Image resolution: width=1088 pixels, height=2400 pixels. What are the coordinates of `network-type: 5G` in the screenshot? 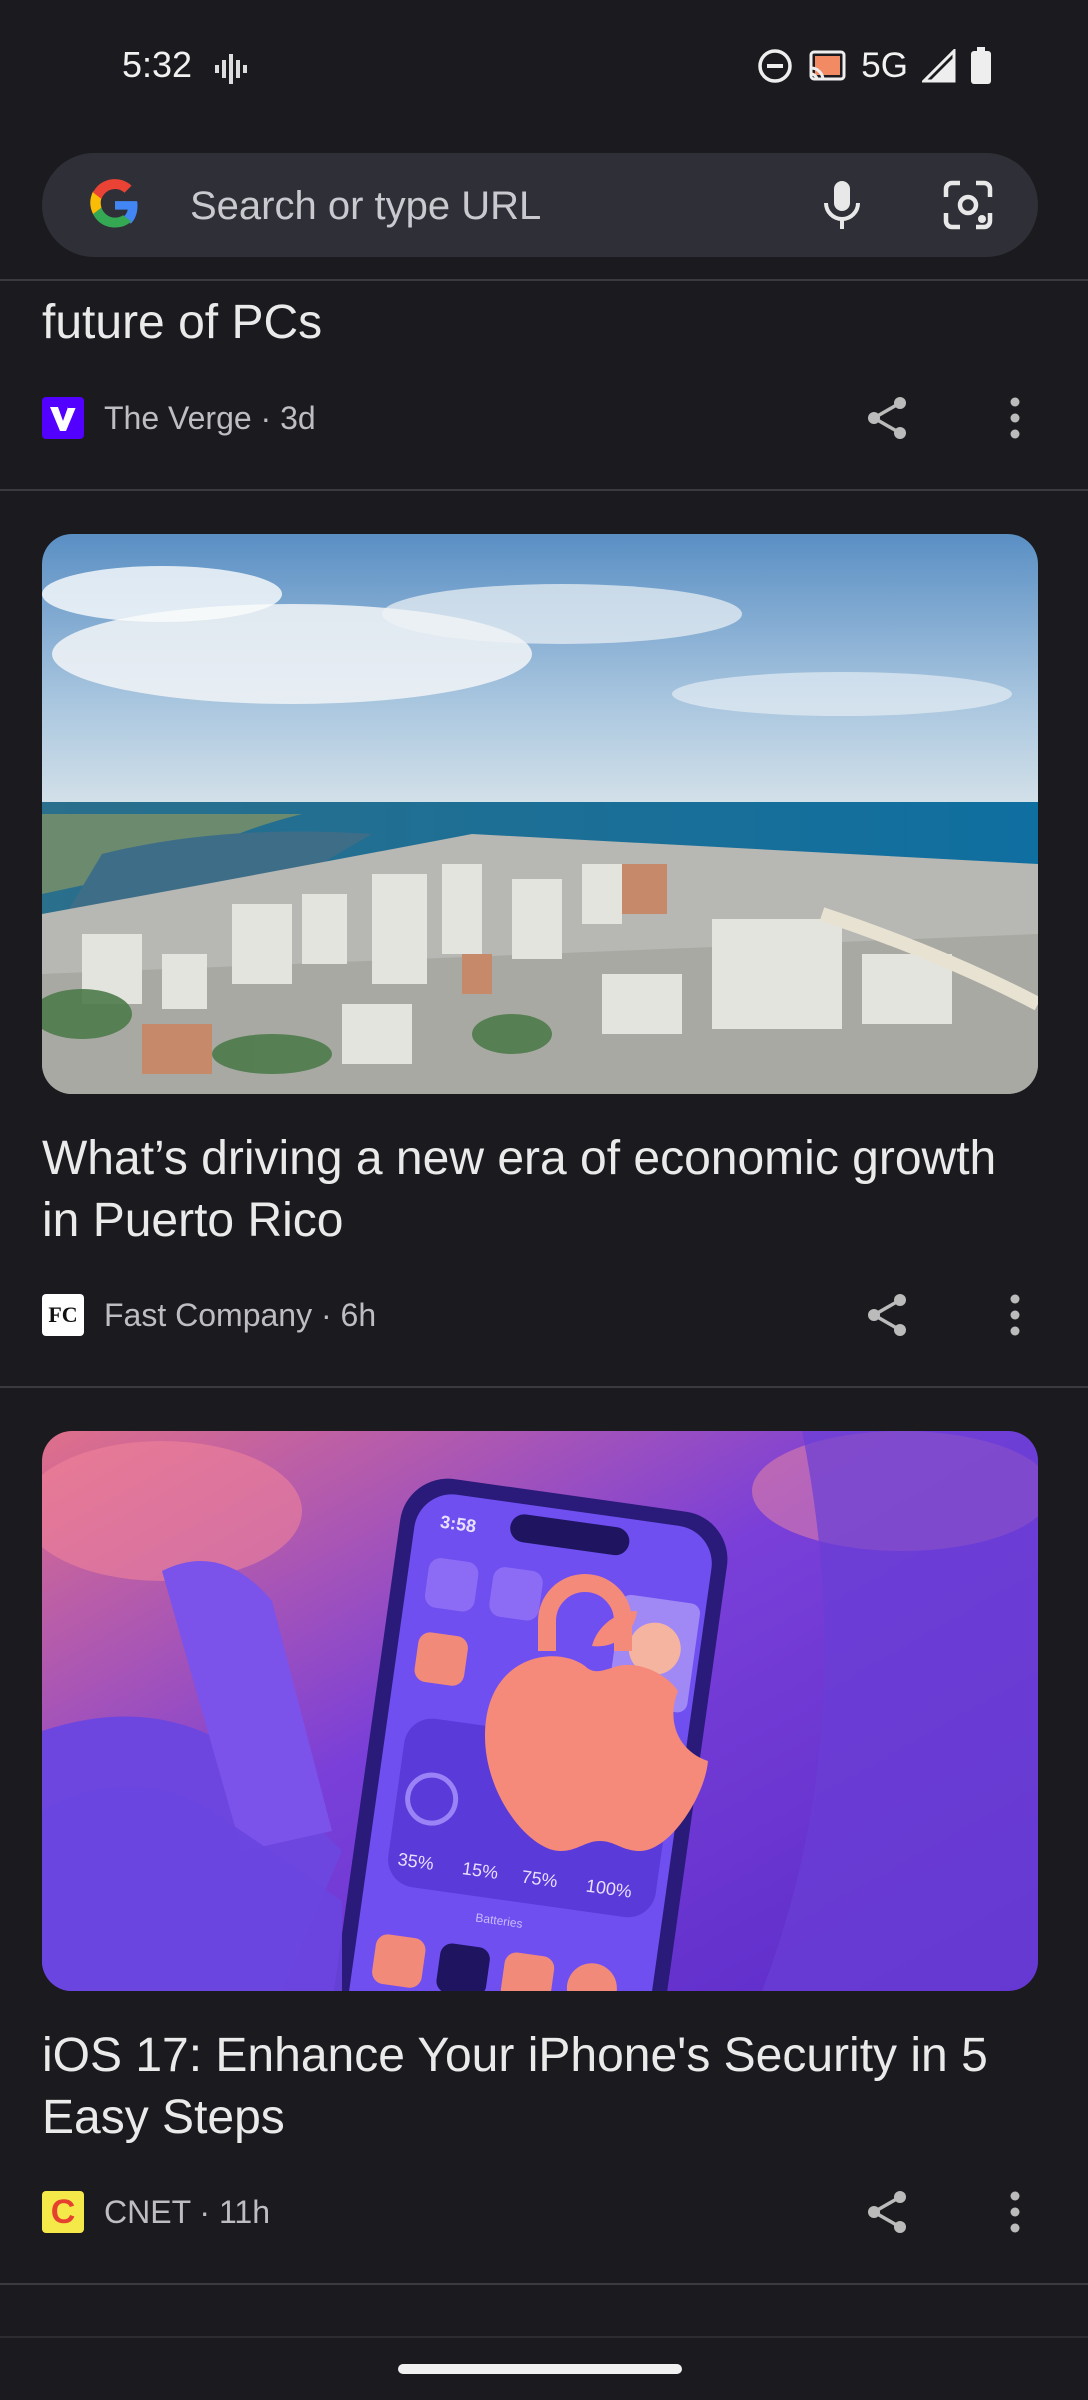 It's located at (884, 65).